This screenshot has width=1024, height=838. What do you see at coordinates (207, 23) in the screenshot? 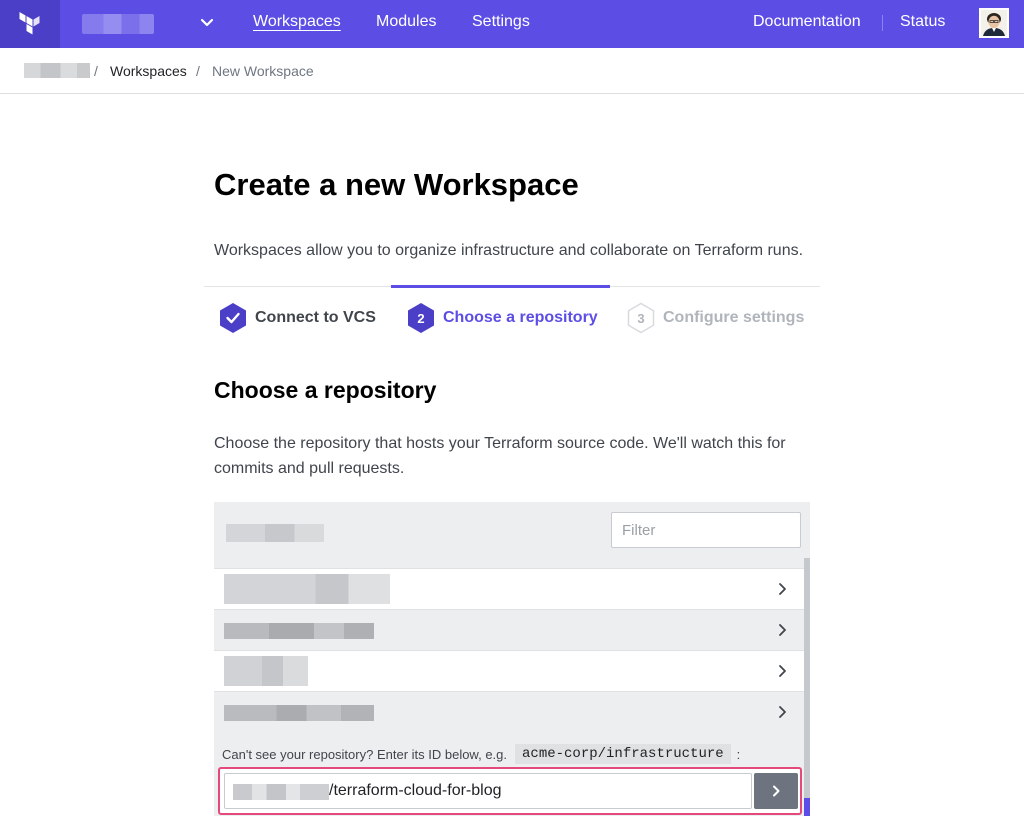
I see `chevron-down-icon` at bounding box center [207, 23].